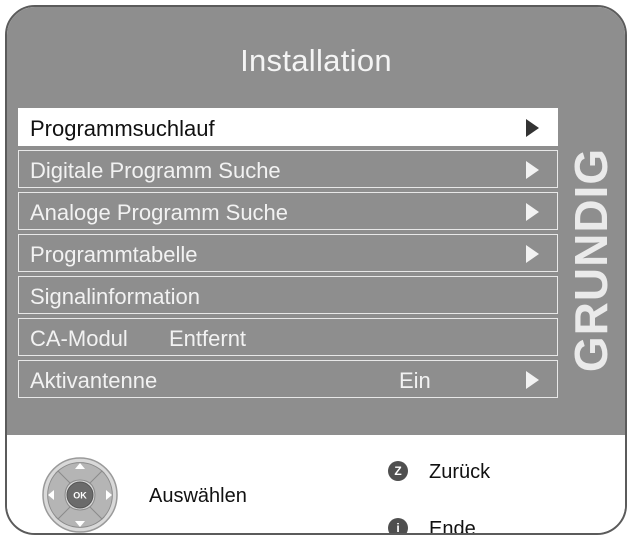  I want to click on menu-item-label: Programmtabelle, so click(114, 254).